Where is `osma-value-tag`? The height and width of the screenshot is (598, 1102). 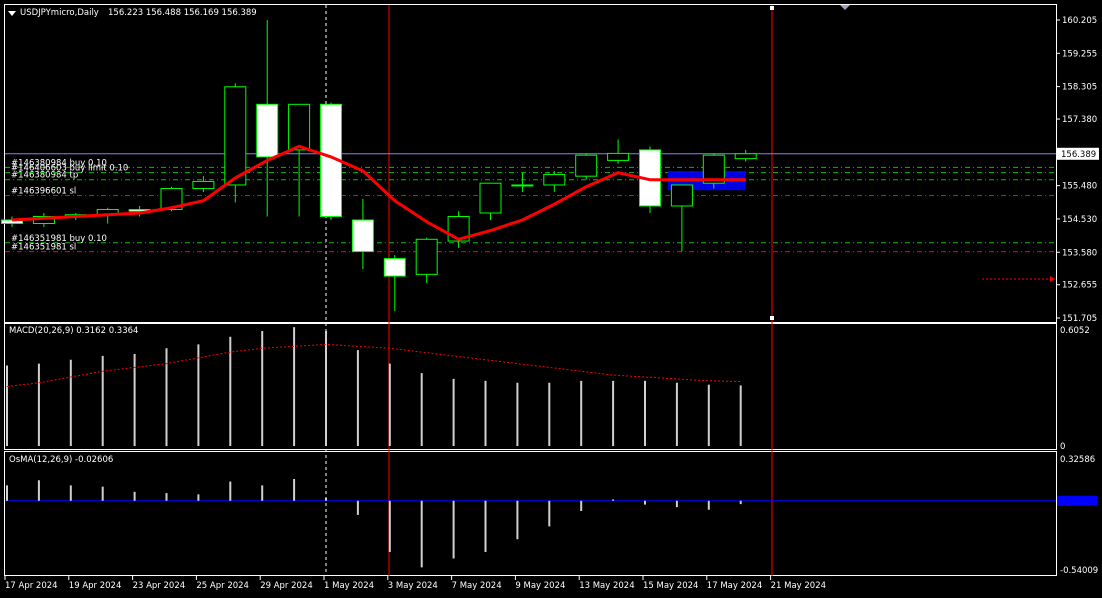 osma-value-tag is located at coordinates (1077, 500).